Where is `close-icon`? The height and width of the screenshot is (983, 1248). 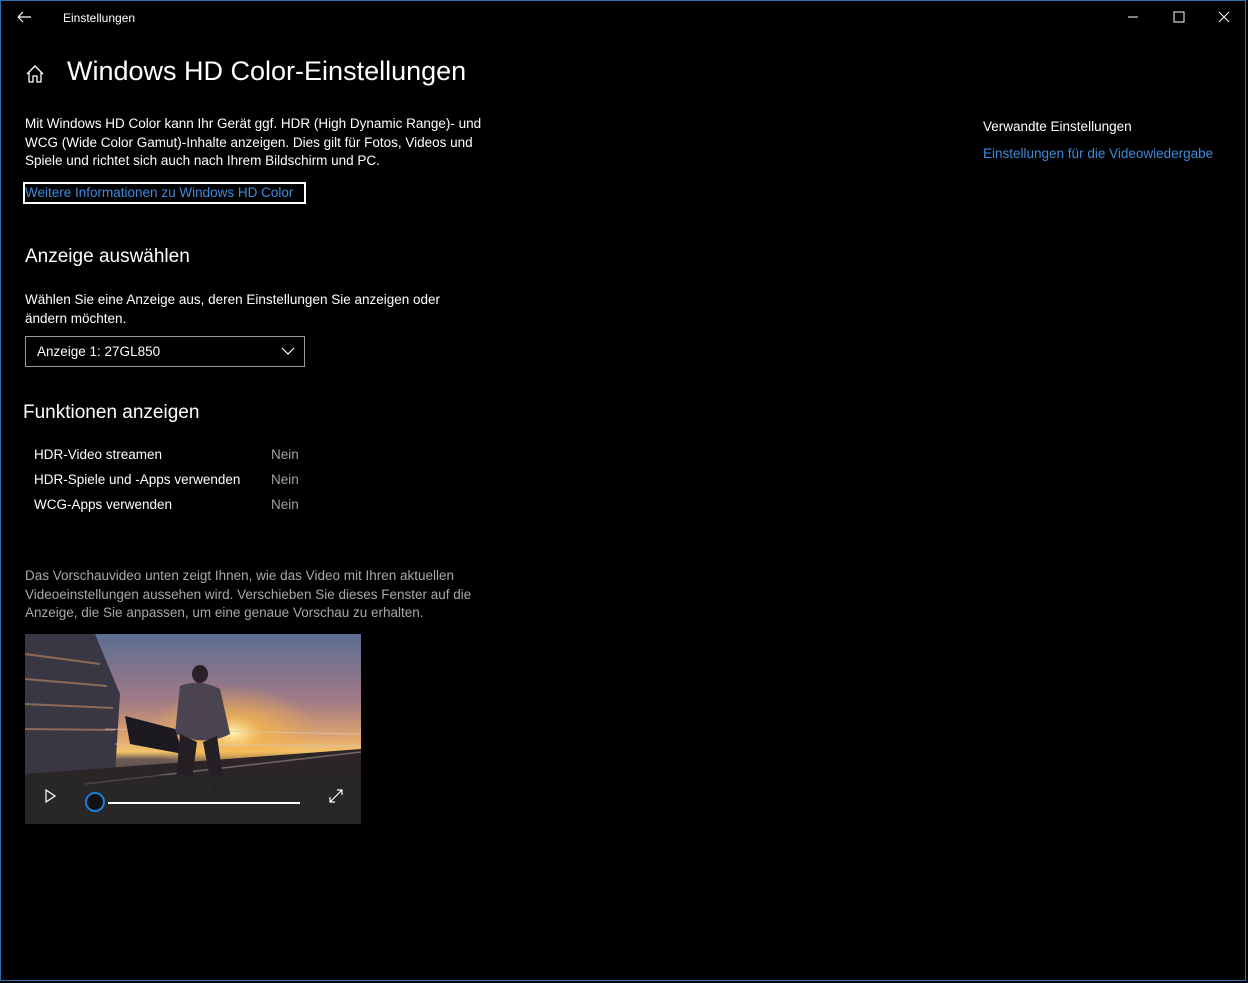 close-icon is located at coordinates (1224, 17).